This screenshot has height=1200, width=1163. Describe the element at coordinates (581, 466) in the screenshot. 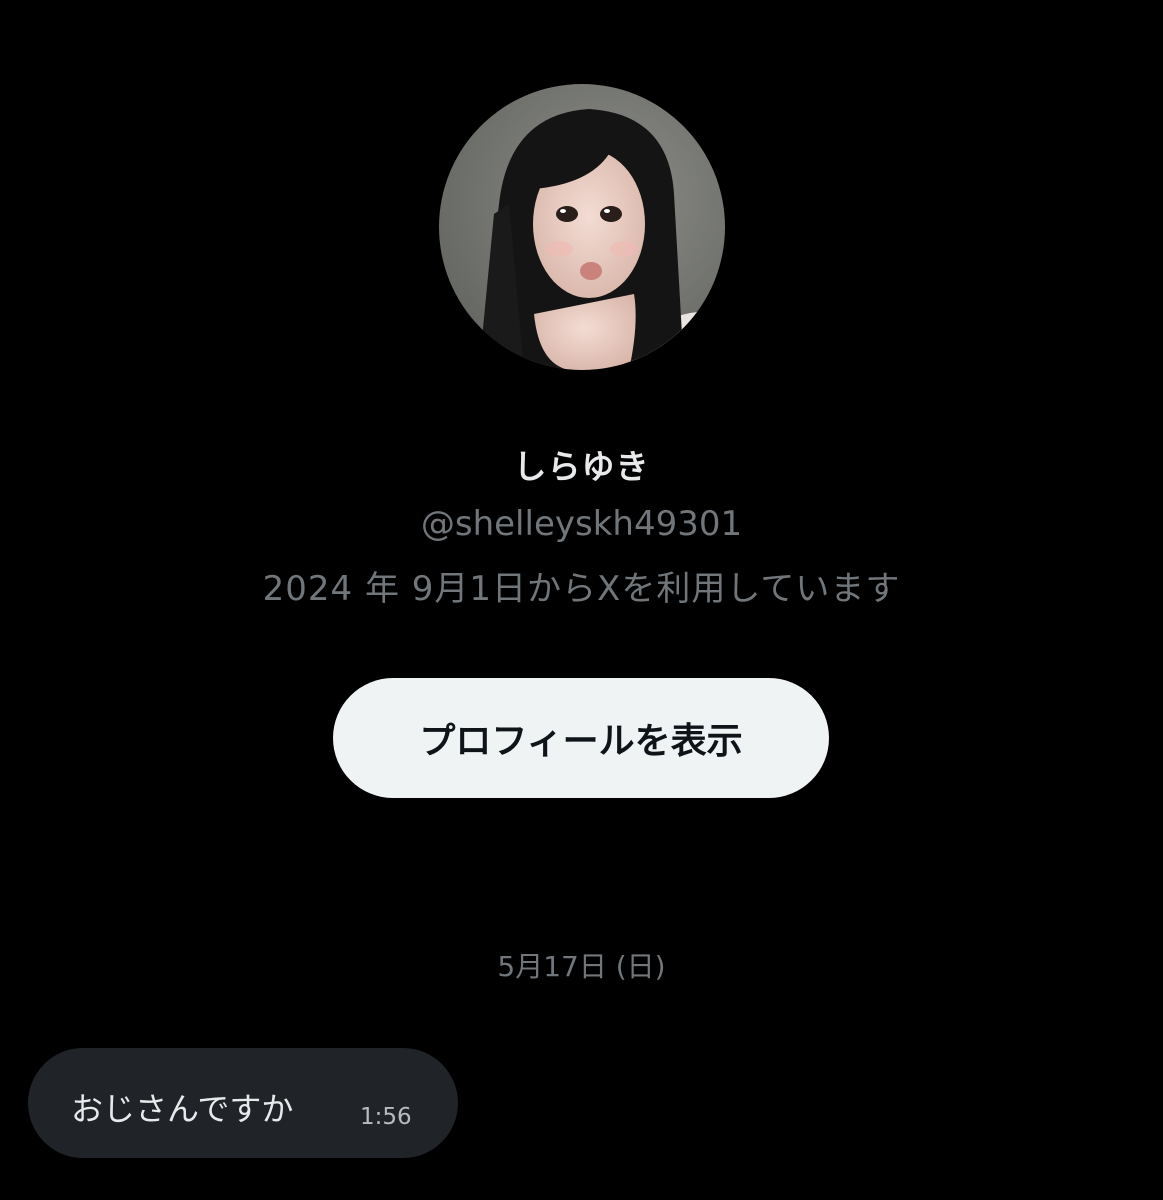

I see `display-name: しらゆき` at that location.